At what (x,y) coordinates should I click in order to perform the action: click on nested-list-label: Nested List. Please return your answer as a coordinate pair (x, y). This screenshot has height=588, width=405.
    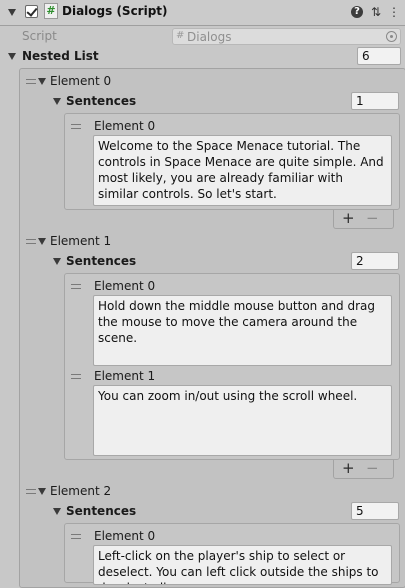
    Looking at the image, I should click on (60, 56).